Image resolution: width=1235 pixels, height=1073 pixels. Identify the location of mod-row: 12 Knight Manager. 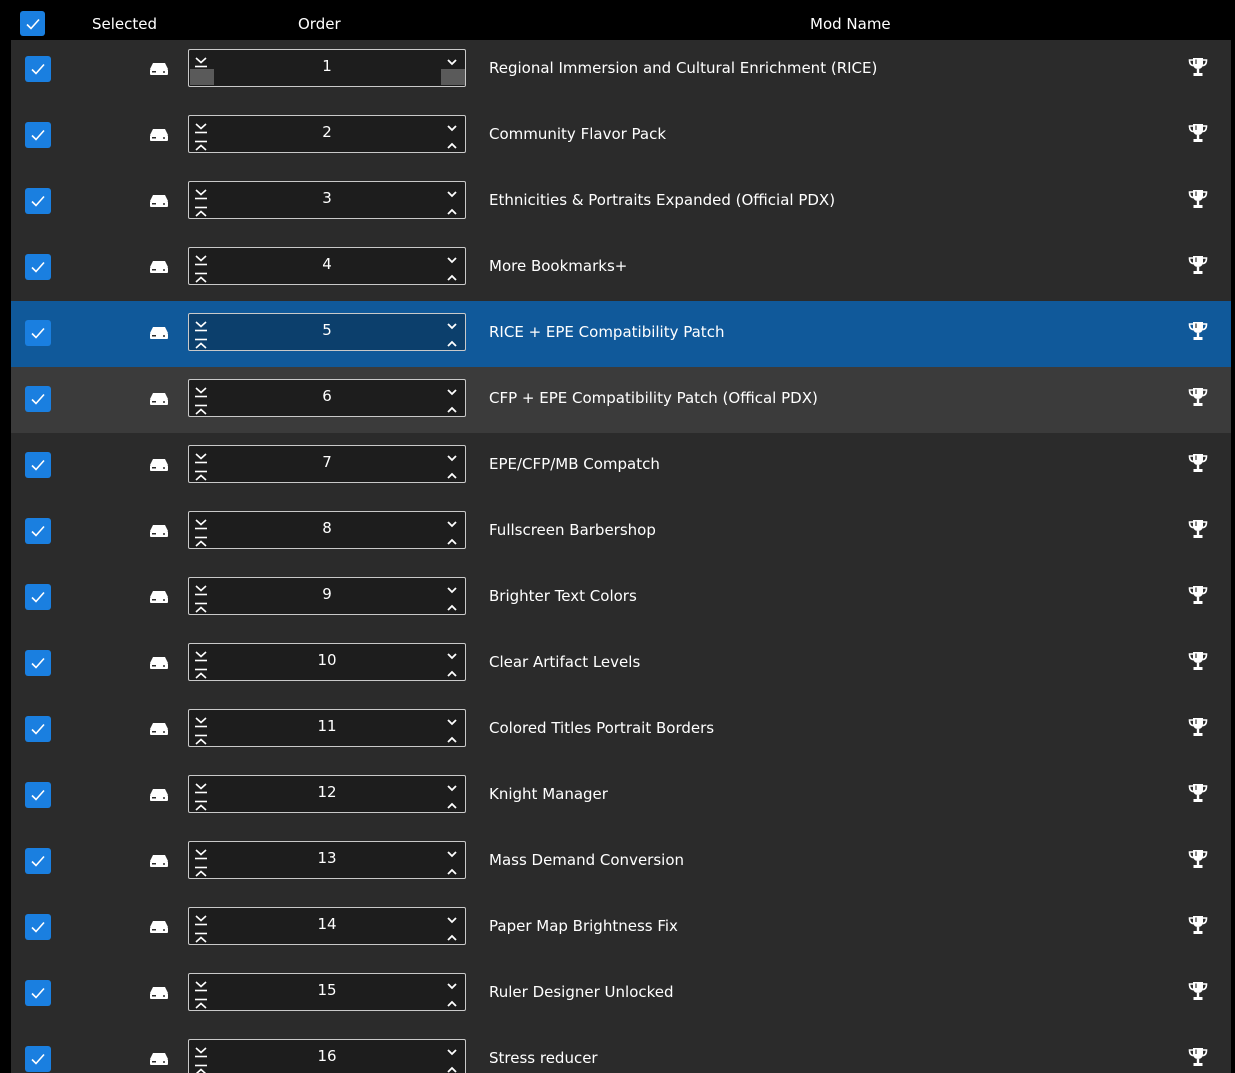
(621, 796).